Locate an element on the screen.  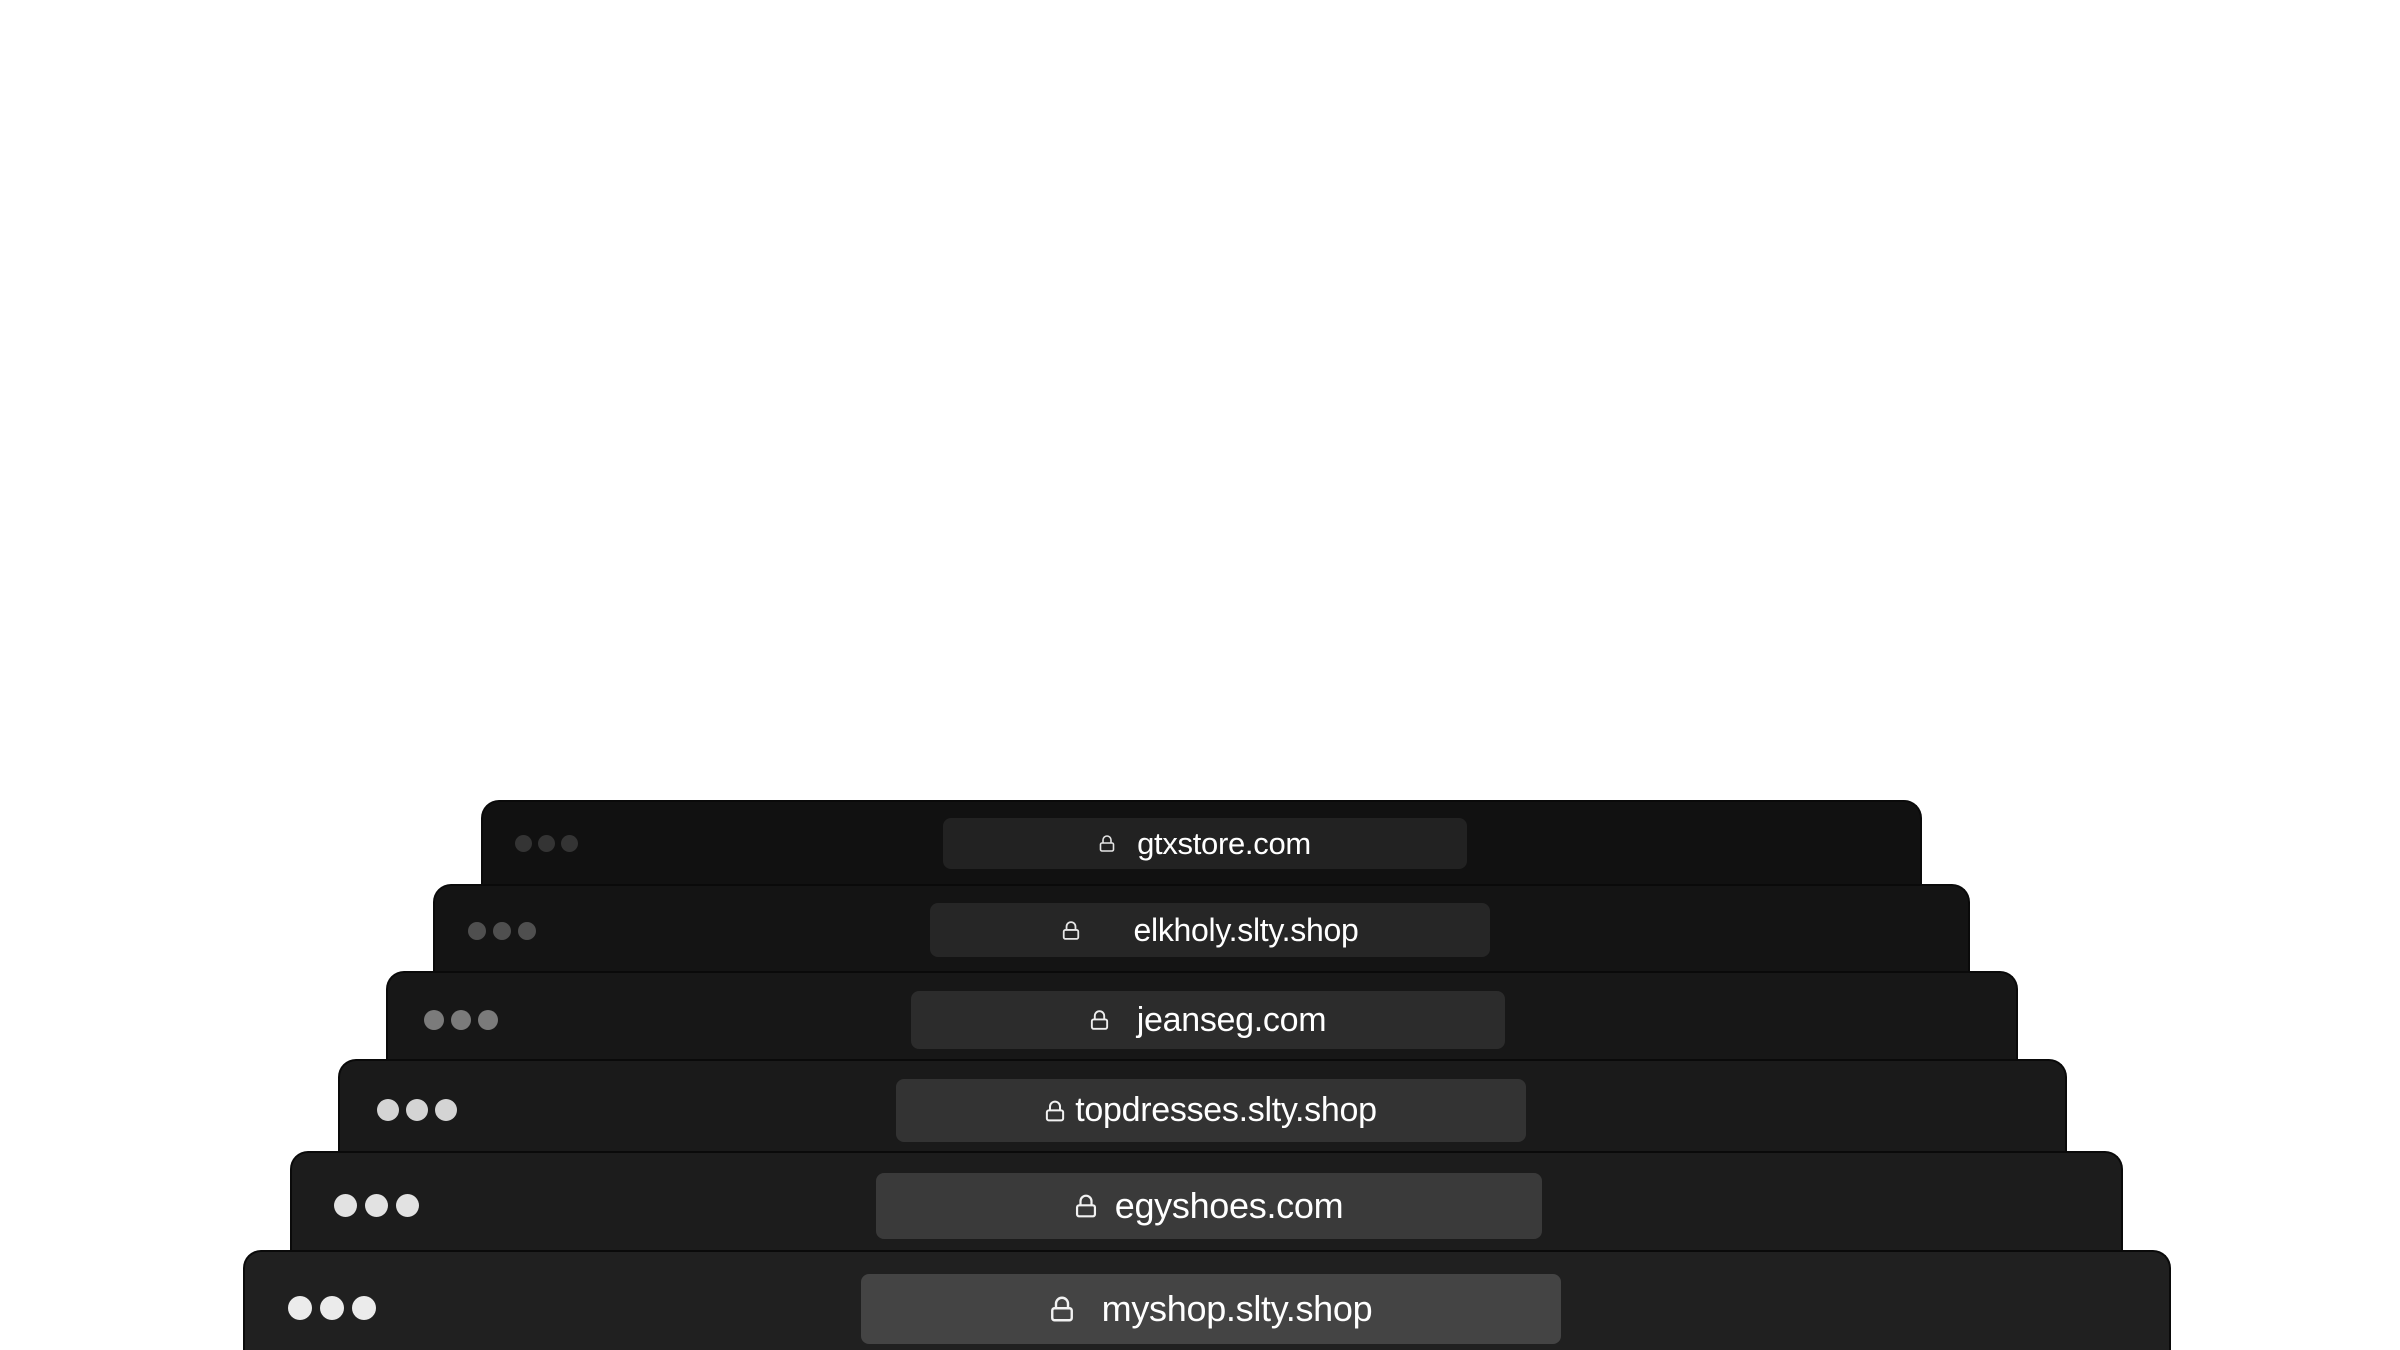
browser-window-jeanseg: jeanseg.com is located at coordinates (1202, 1017).